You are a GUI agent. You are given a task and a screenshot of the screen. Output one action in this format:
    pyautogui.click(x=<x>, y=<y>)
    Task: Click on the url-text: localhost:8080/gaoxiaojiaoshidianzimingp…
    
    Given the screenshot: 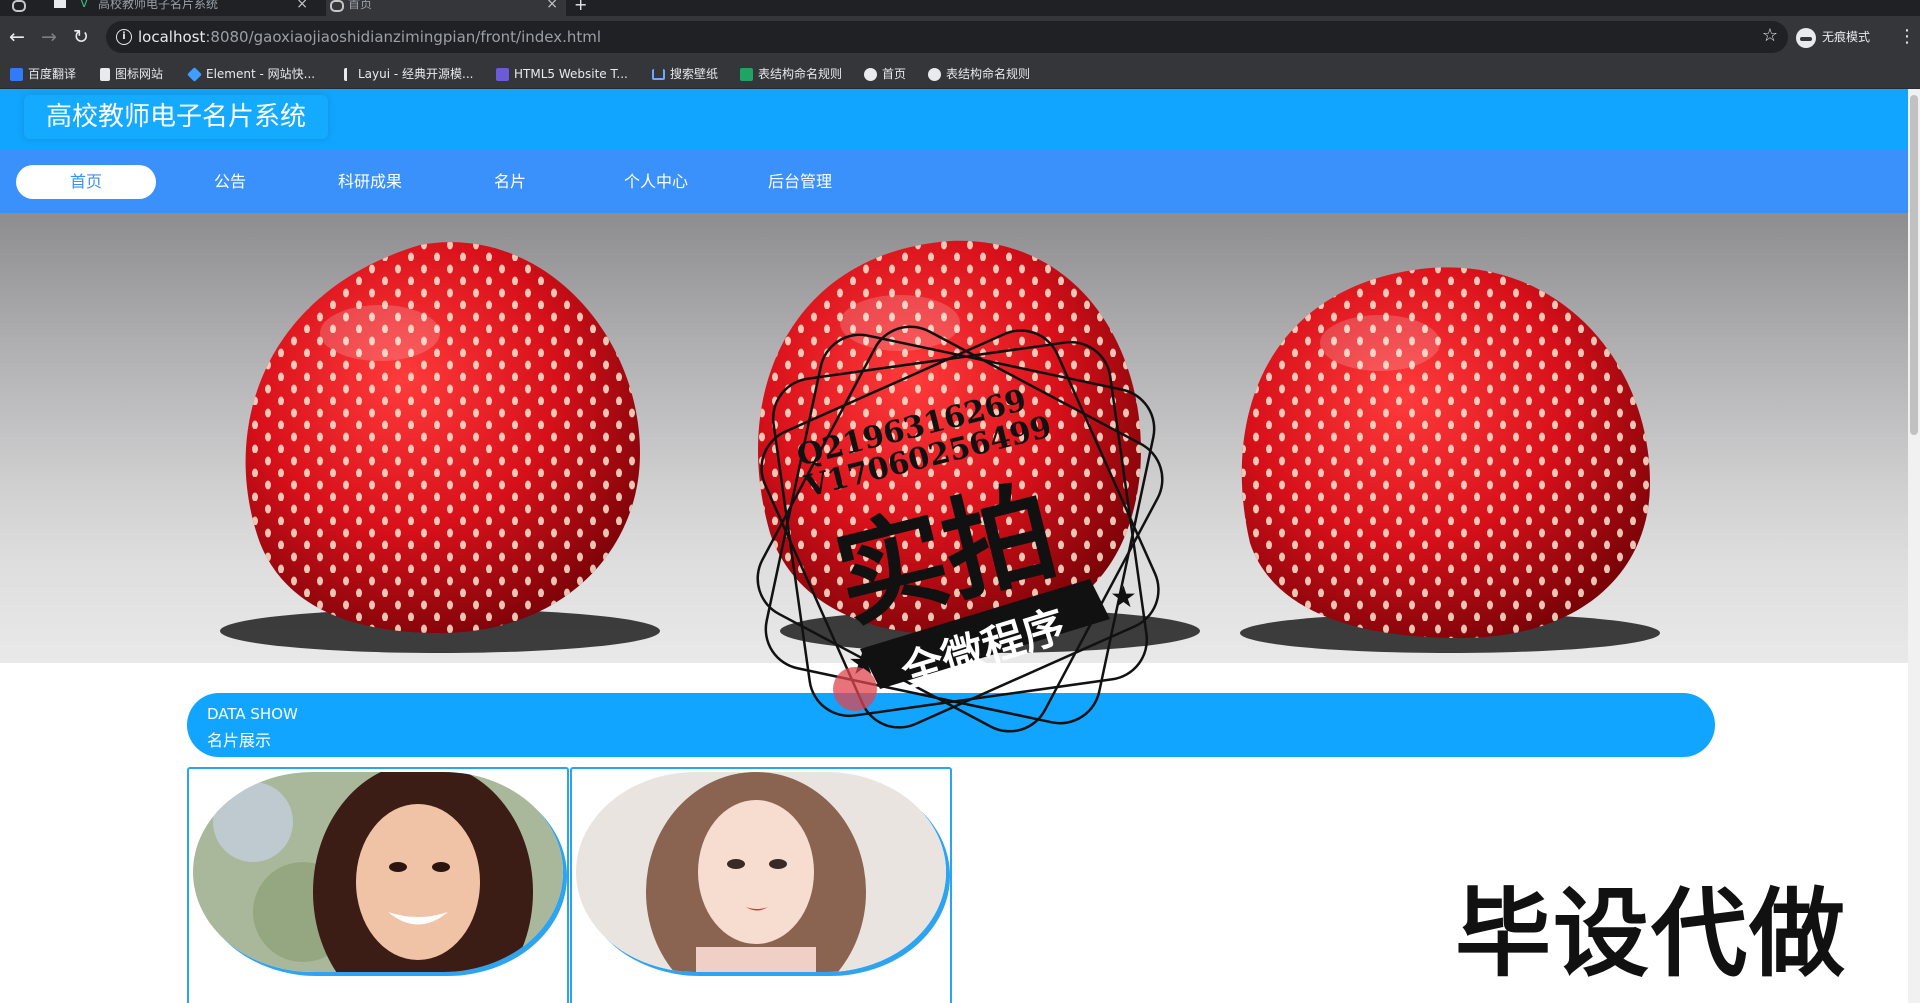 What is the action you would take?
    pyautogui.click(x=369, y=37)
    